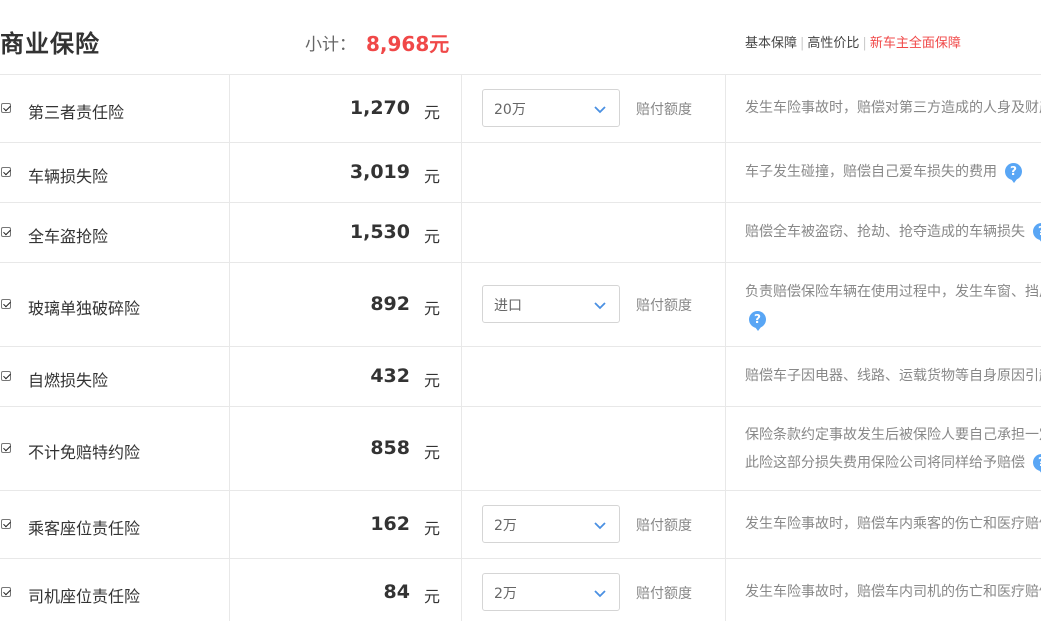 This screenshot has width=1041, height=621. Describe the element at coordinates (68, 236) in the screenshot. I see `insurance-name: 全车盗抢险` at that location.